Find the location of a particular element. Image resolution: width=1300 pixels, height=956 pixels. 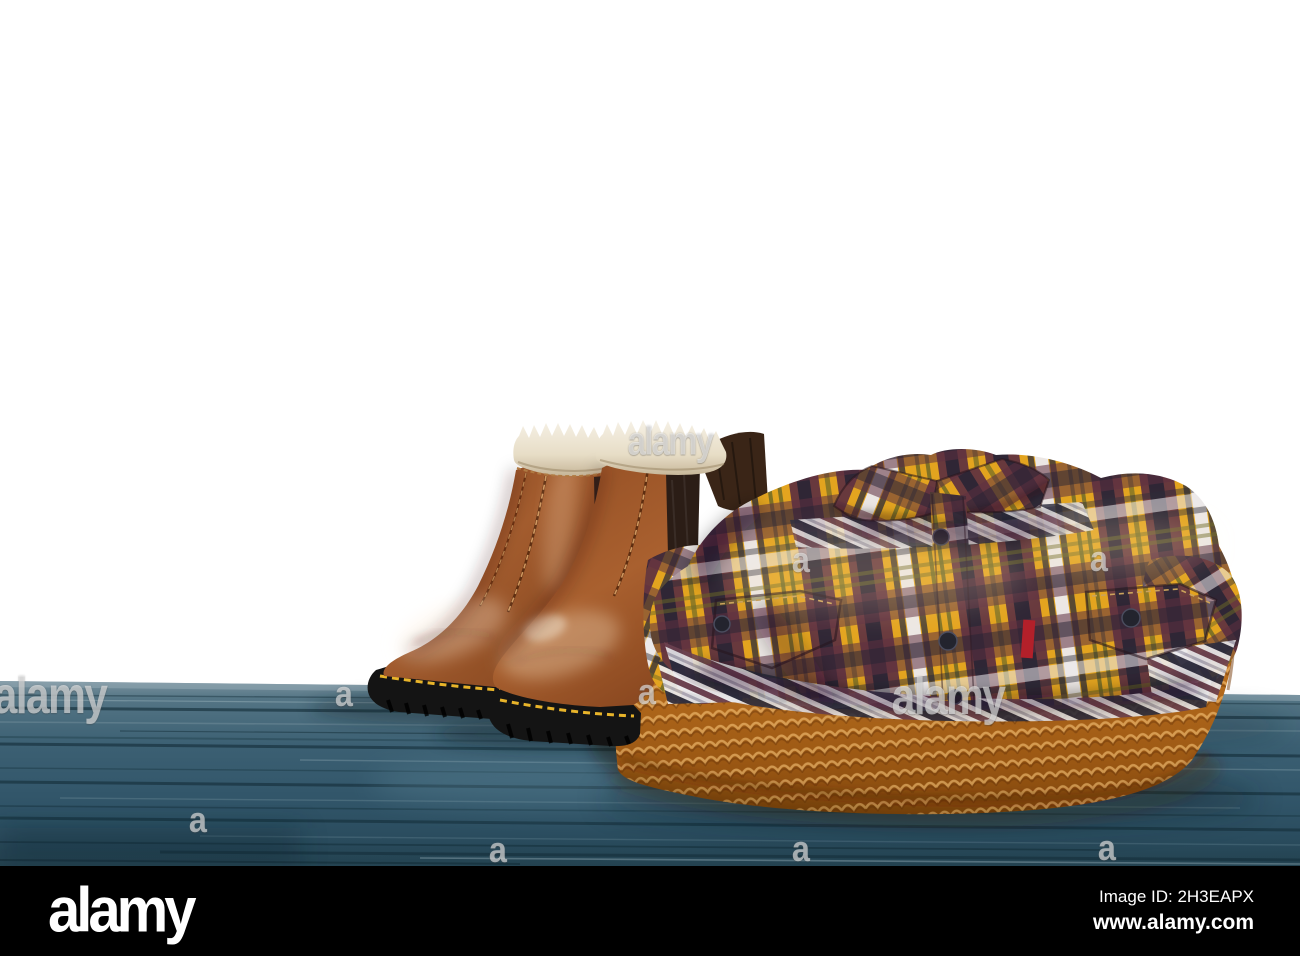

footer-bar: alamy Image ID: 2H3EAPX www.alamy.com is located at coordinates (650, 911).